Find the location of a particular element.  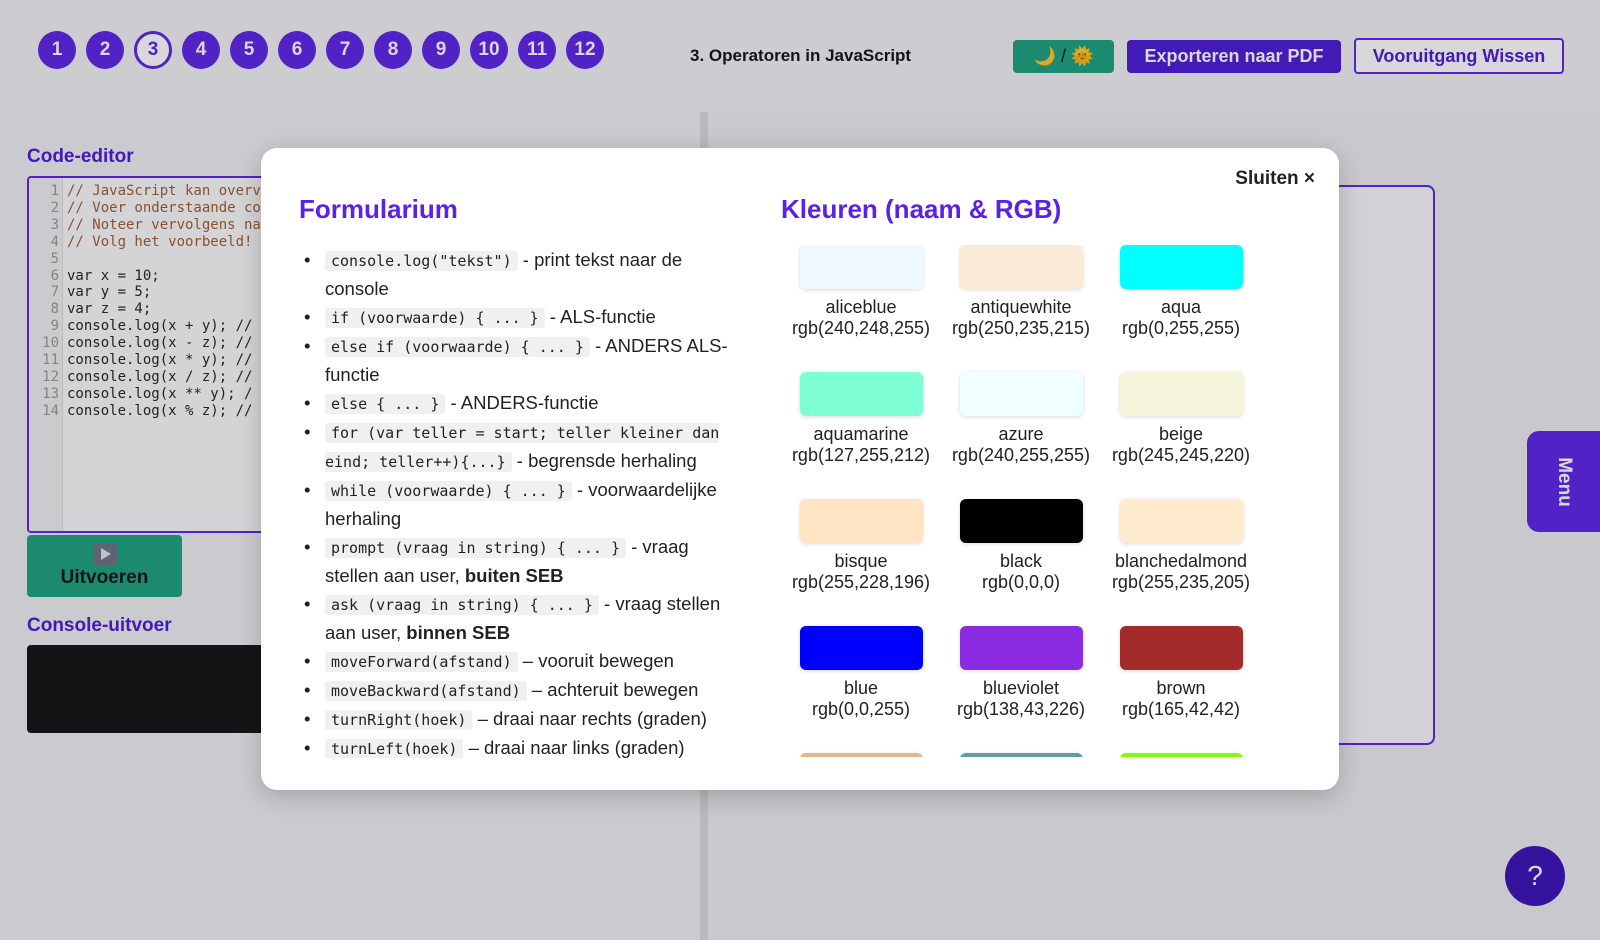

color-rgb: rgb(250,235,215) is located at coordinates (1021, 328).